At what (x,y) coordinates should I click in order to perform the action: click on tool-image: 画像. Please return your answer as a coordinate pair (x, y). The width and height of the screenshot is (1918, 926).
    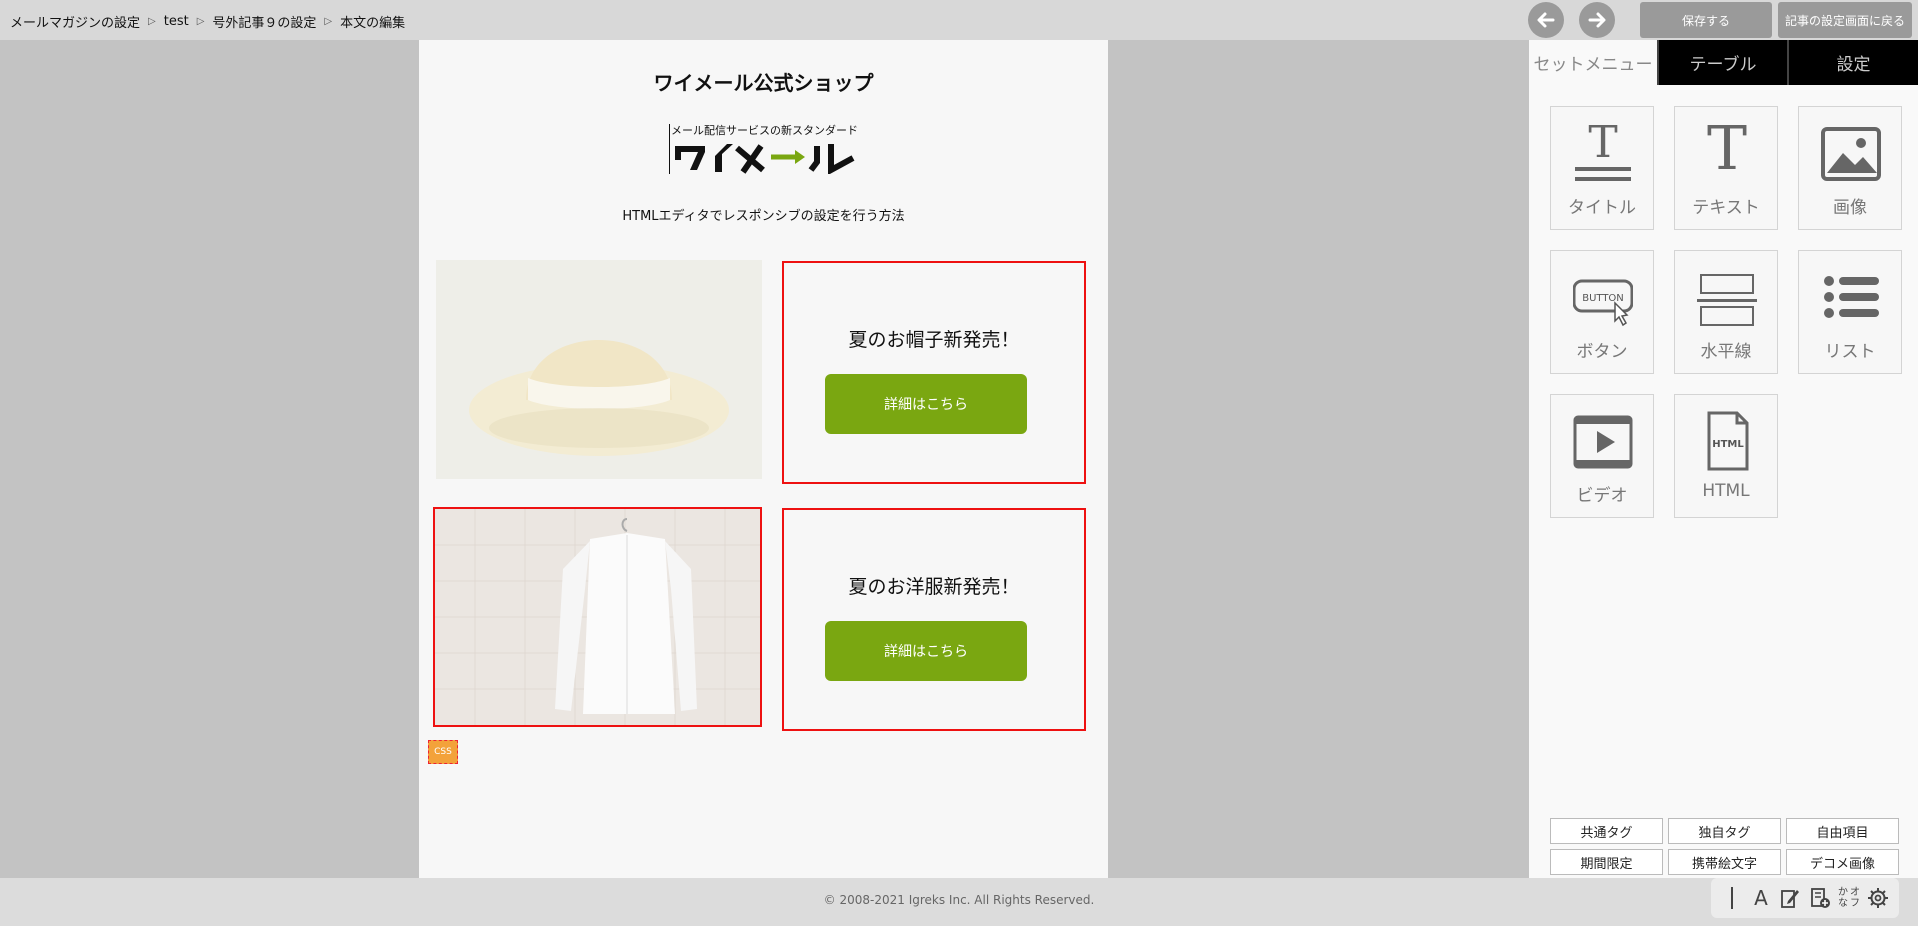
    Looking at the image, I should click on (1850, 168).